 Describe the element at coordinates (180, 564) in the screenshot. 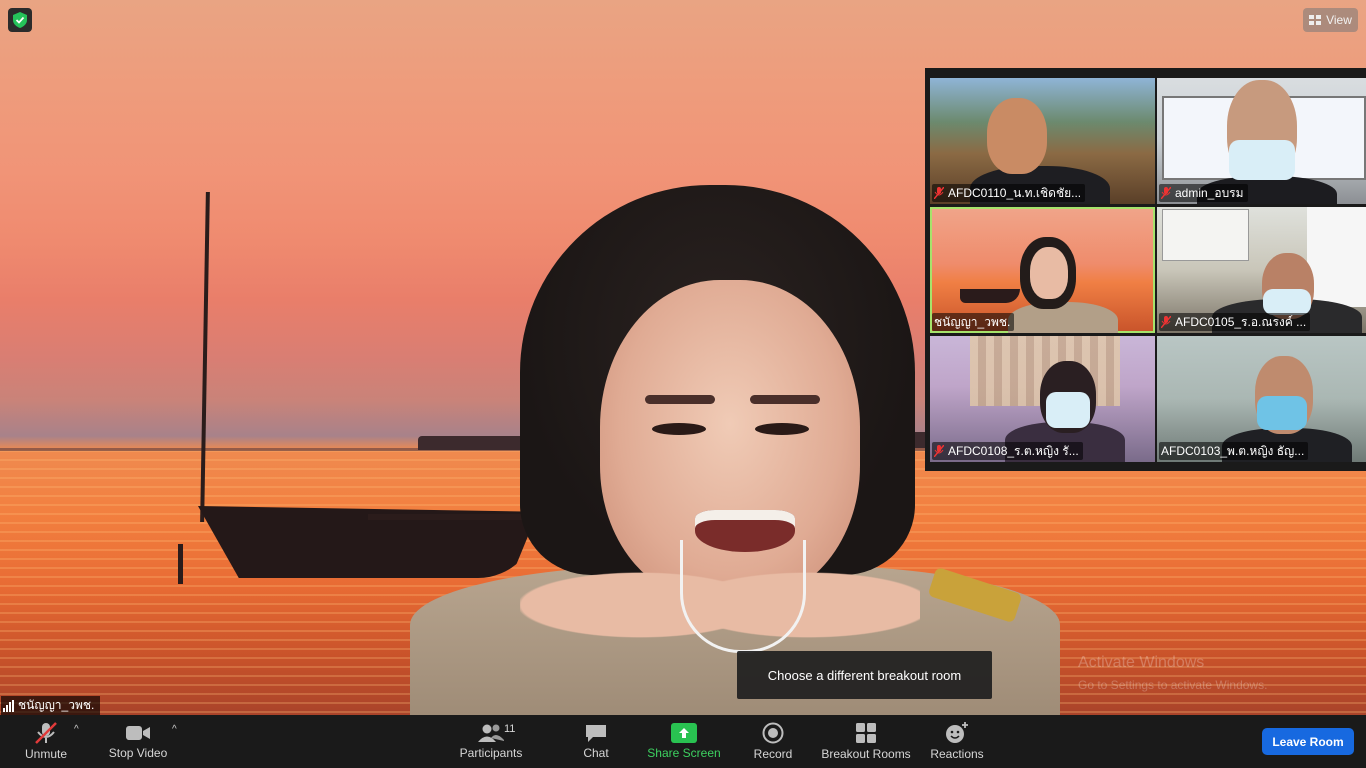

I see `water-pole` at that location.